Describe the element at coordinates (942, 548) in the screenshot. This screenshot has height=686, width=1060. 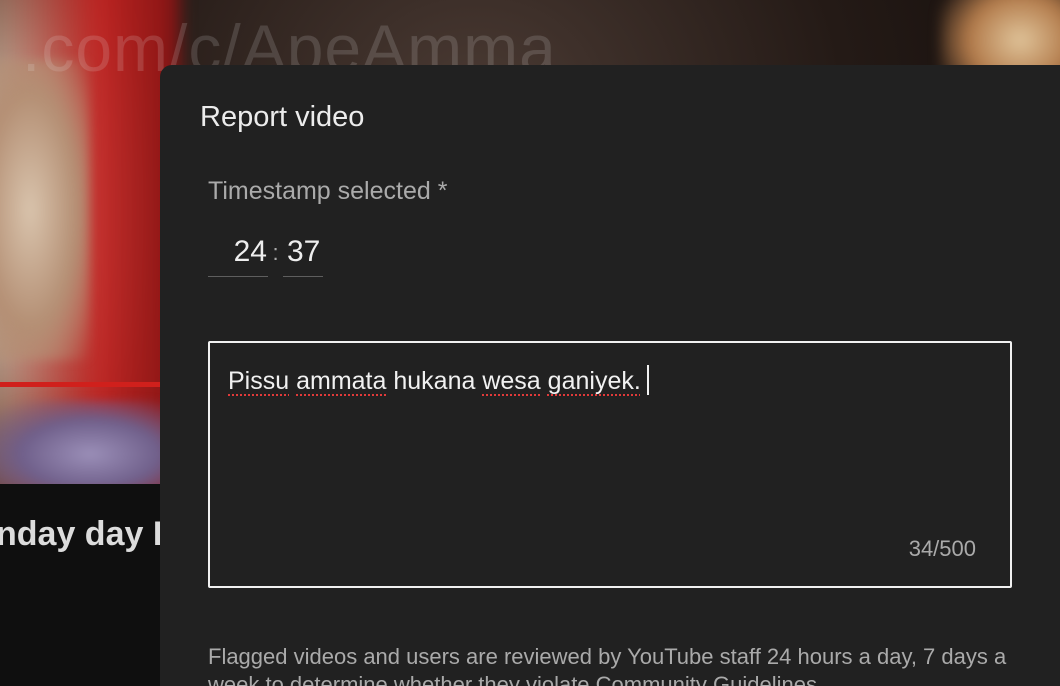
I see `character-counter: 34/500` at that location.